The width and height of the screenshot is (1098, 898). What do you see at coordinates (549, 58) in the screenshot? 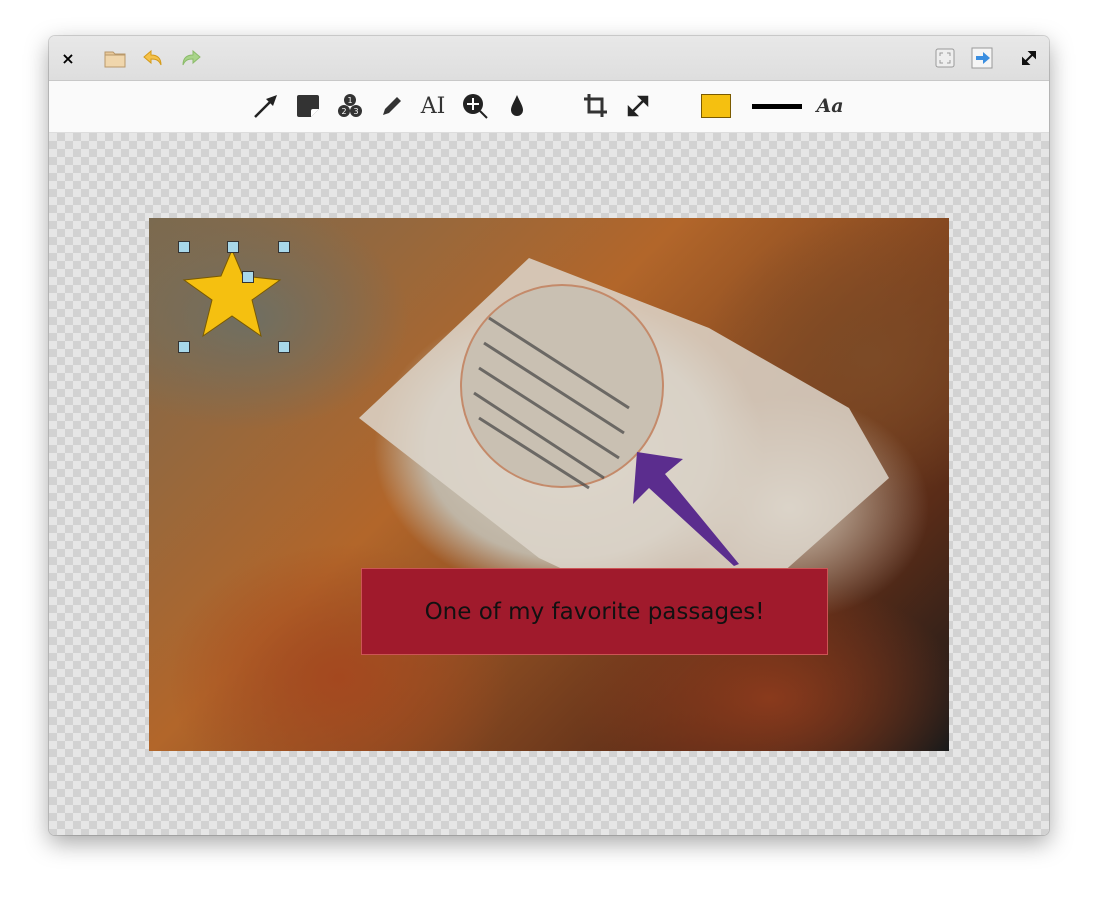
I see `title-bar: ×` at bounding box center [549, 58].